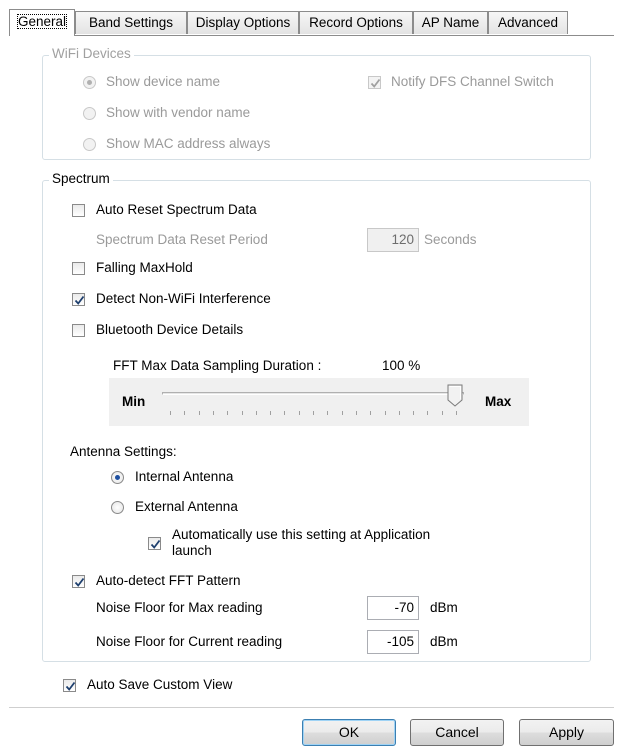 The height and width of the screenshot is (747, 619). What do you see at coordinates (356, 22) in the screenshot?
I see `tab-record-options: Record Options` at bounding box center [356, 22].